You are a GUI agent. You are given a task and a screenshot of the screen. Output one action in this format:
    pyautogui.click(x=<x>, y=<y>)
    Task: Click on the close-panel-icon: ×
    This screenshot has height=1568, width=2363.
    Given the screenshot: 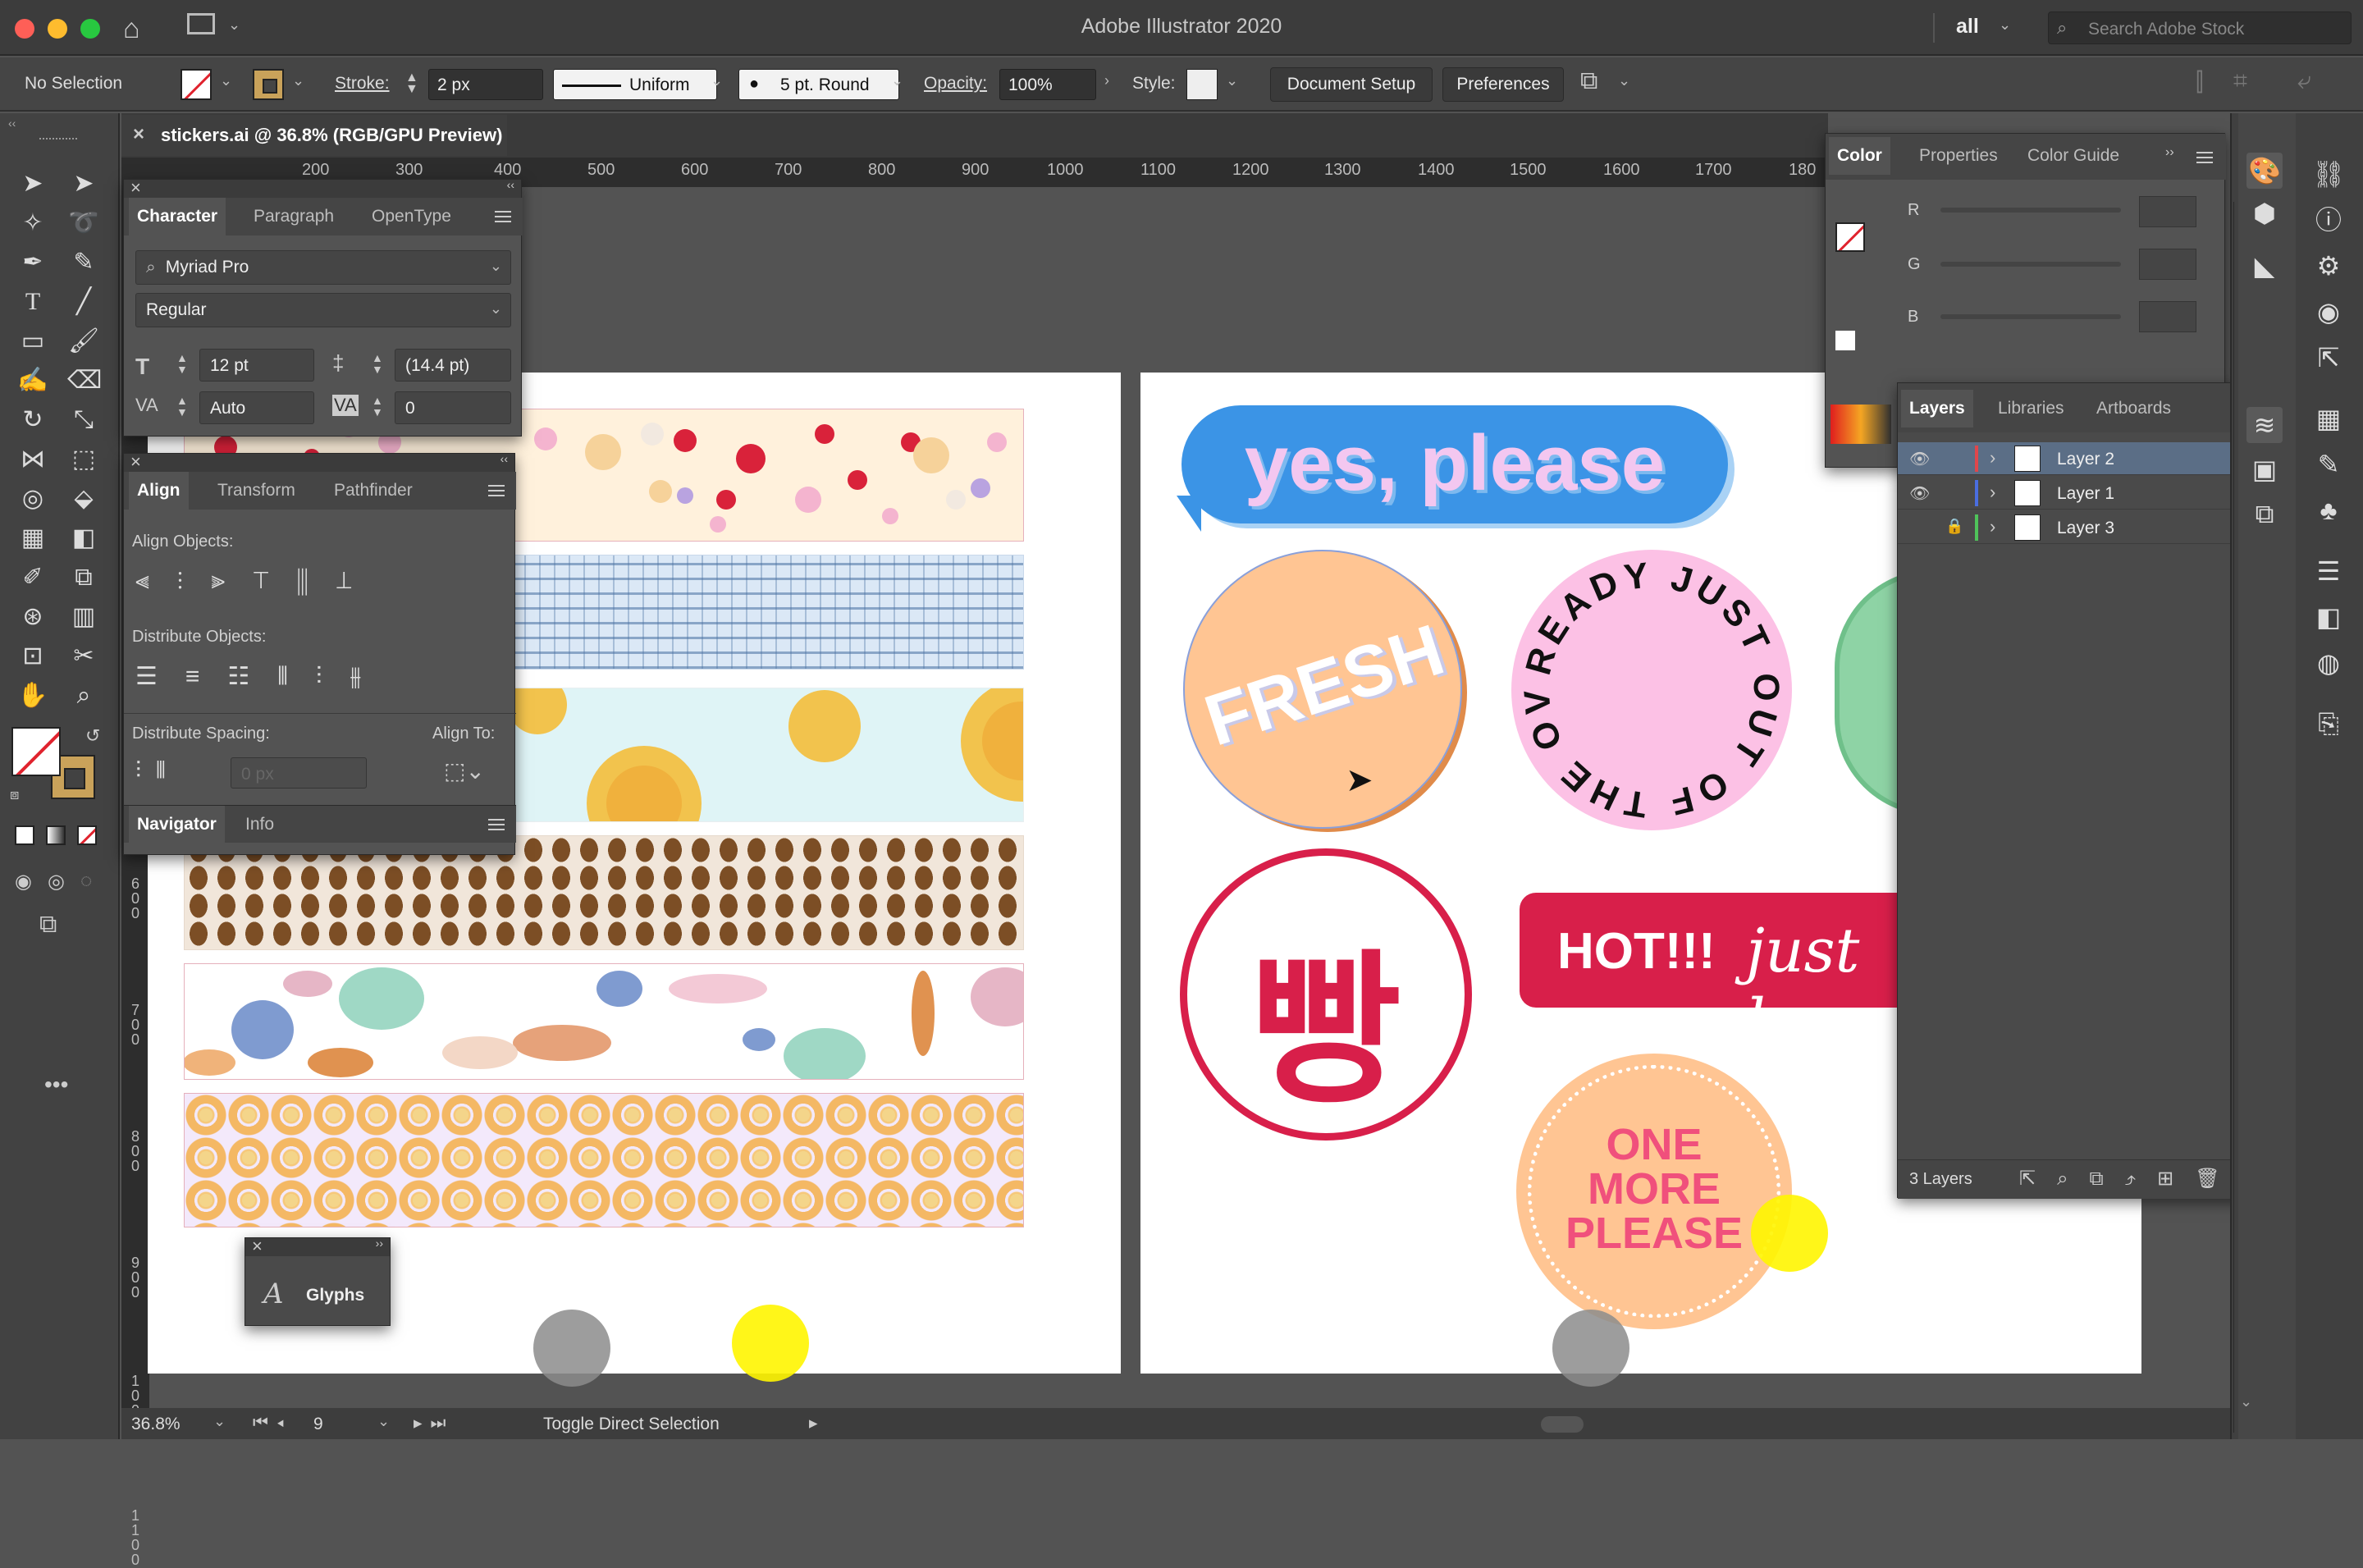 What is the action you would take?
    pyautogui.click(x=257, y=1246)
    